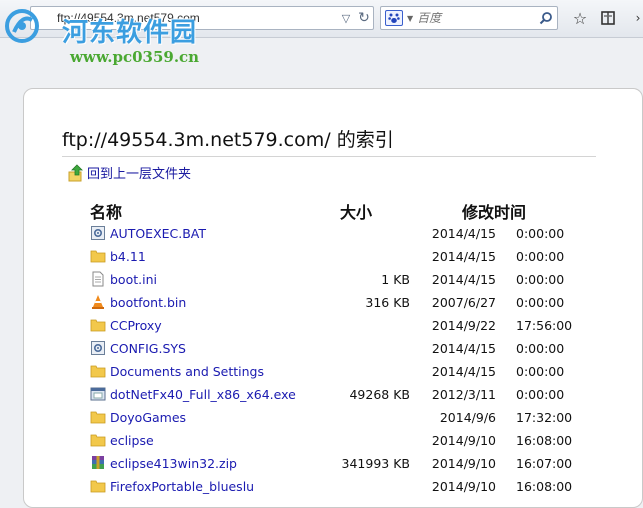 Image resolution: width=643 pixels, height=508 pixels. What do you see at coordinates (324, 371) in the screenshot?
I see `table-row: Documents and Settings 2014/4/15 0:00:00` at bounding box center [324, 371].